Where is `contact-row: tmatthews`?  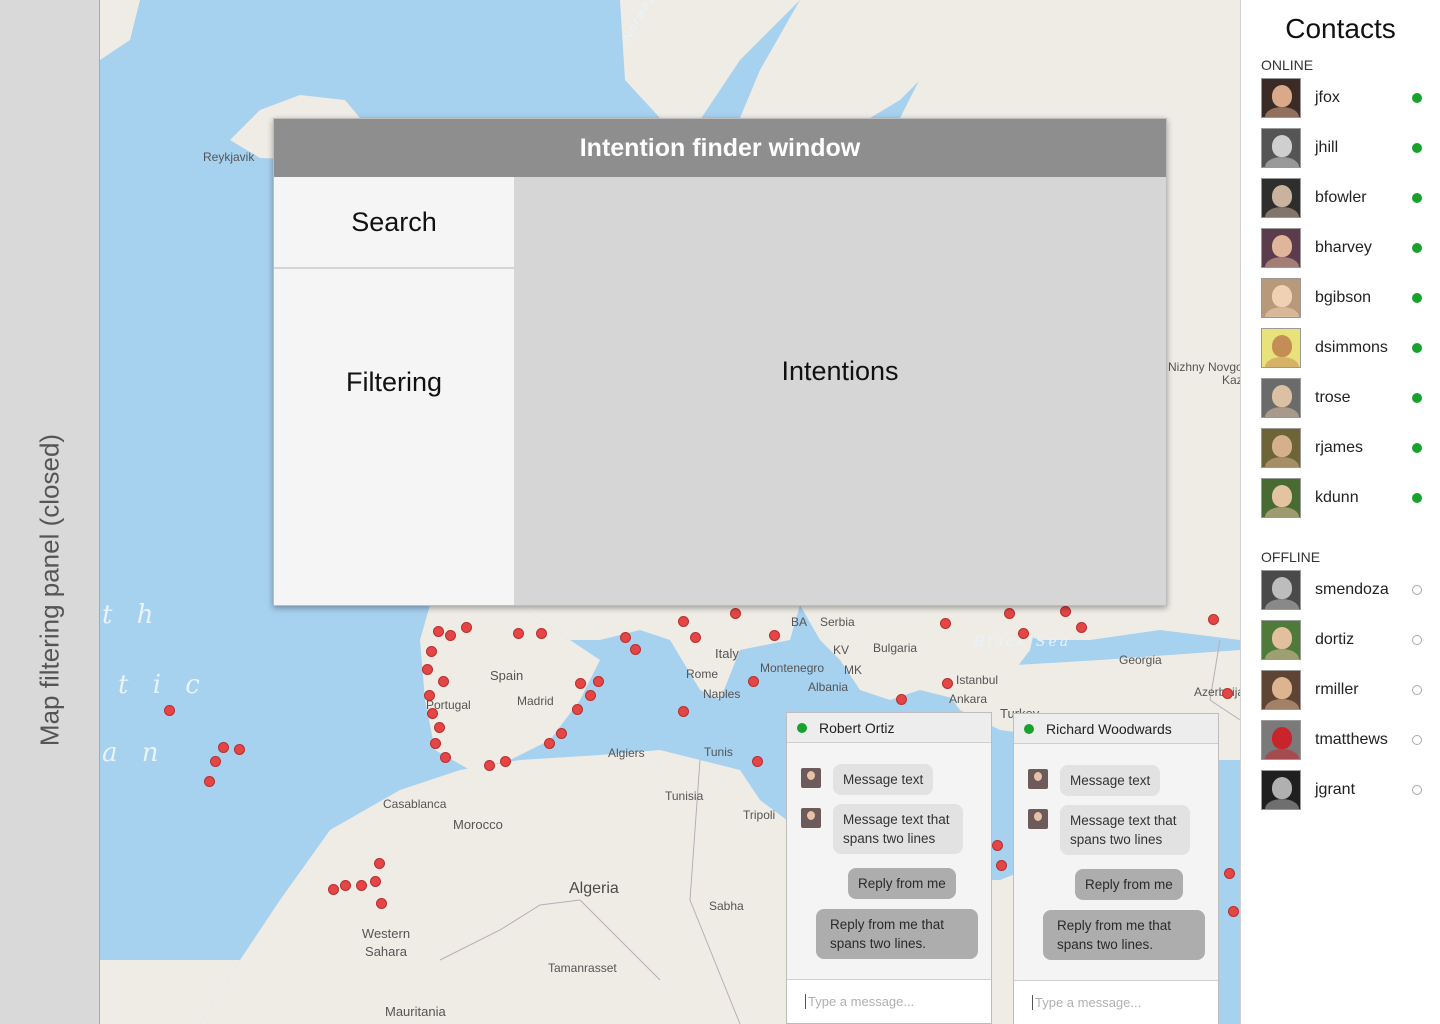
contact-row: tmatthews is located at coordinates (1340, 740).